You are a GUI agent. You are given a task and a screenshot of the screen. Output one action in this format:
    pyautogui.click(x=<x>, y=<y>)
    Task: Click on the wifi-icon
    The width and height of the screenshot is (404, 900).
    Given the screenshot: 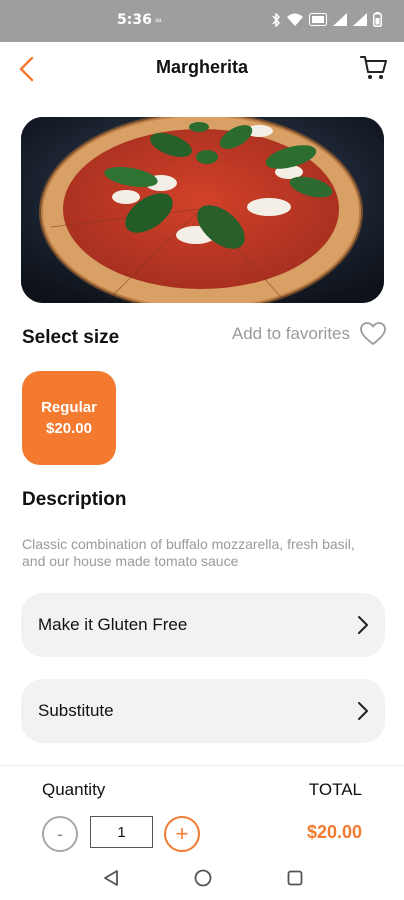 What is the action you would take?
    pyautogui.click(x=295, y=19)
    